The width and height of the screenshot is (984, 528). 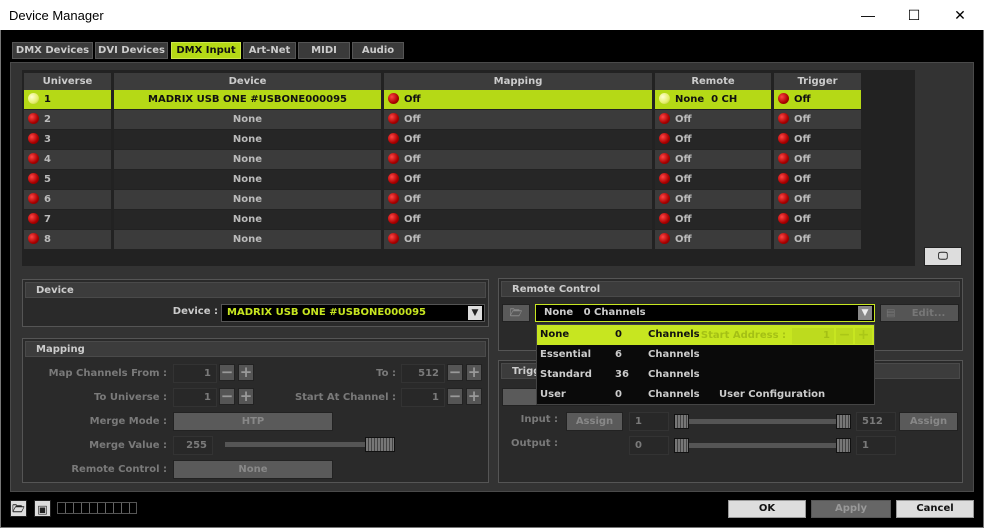 What do you see at coordinates (960, 15) in the screenshot?
I see `close-button: ✕` at bounding box center [960, 15].